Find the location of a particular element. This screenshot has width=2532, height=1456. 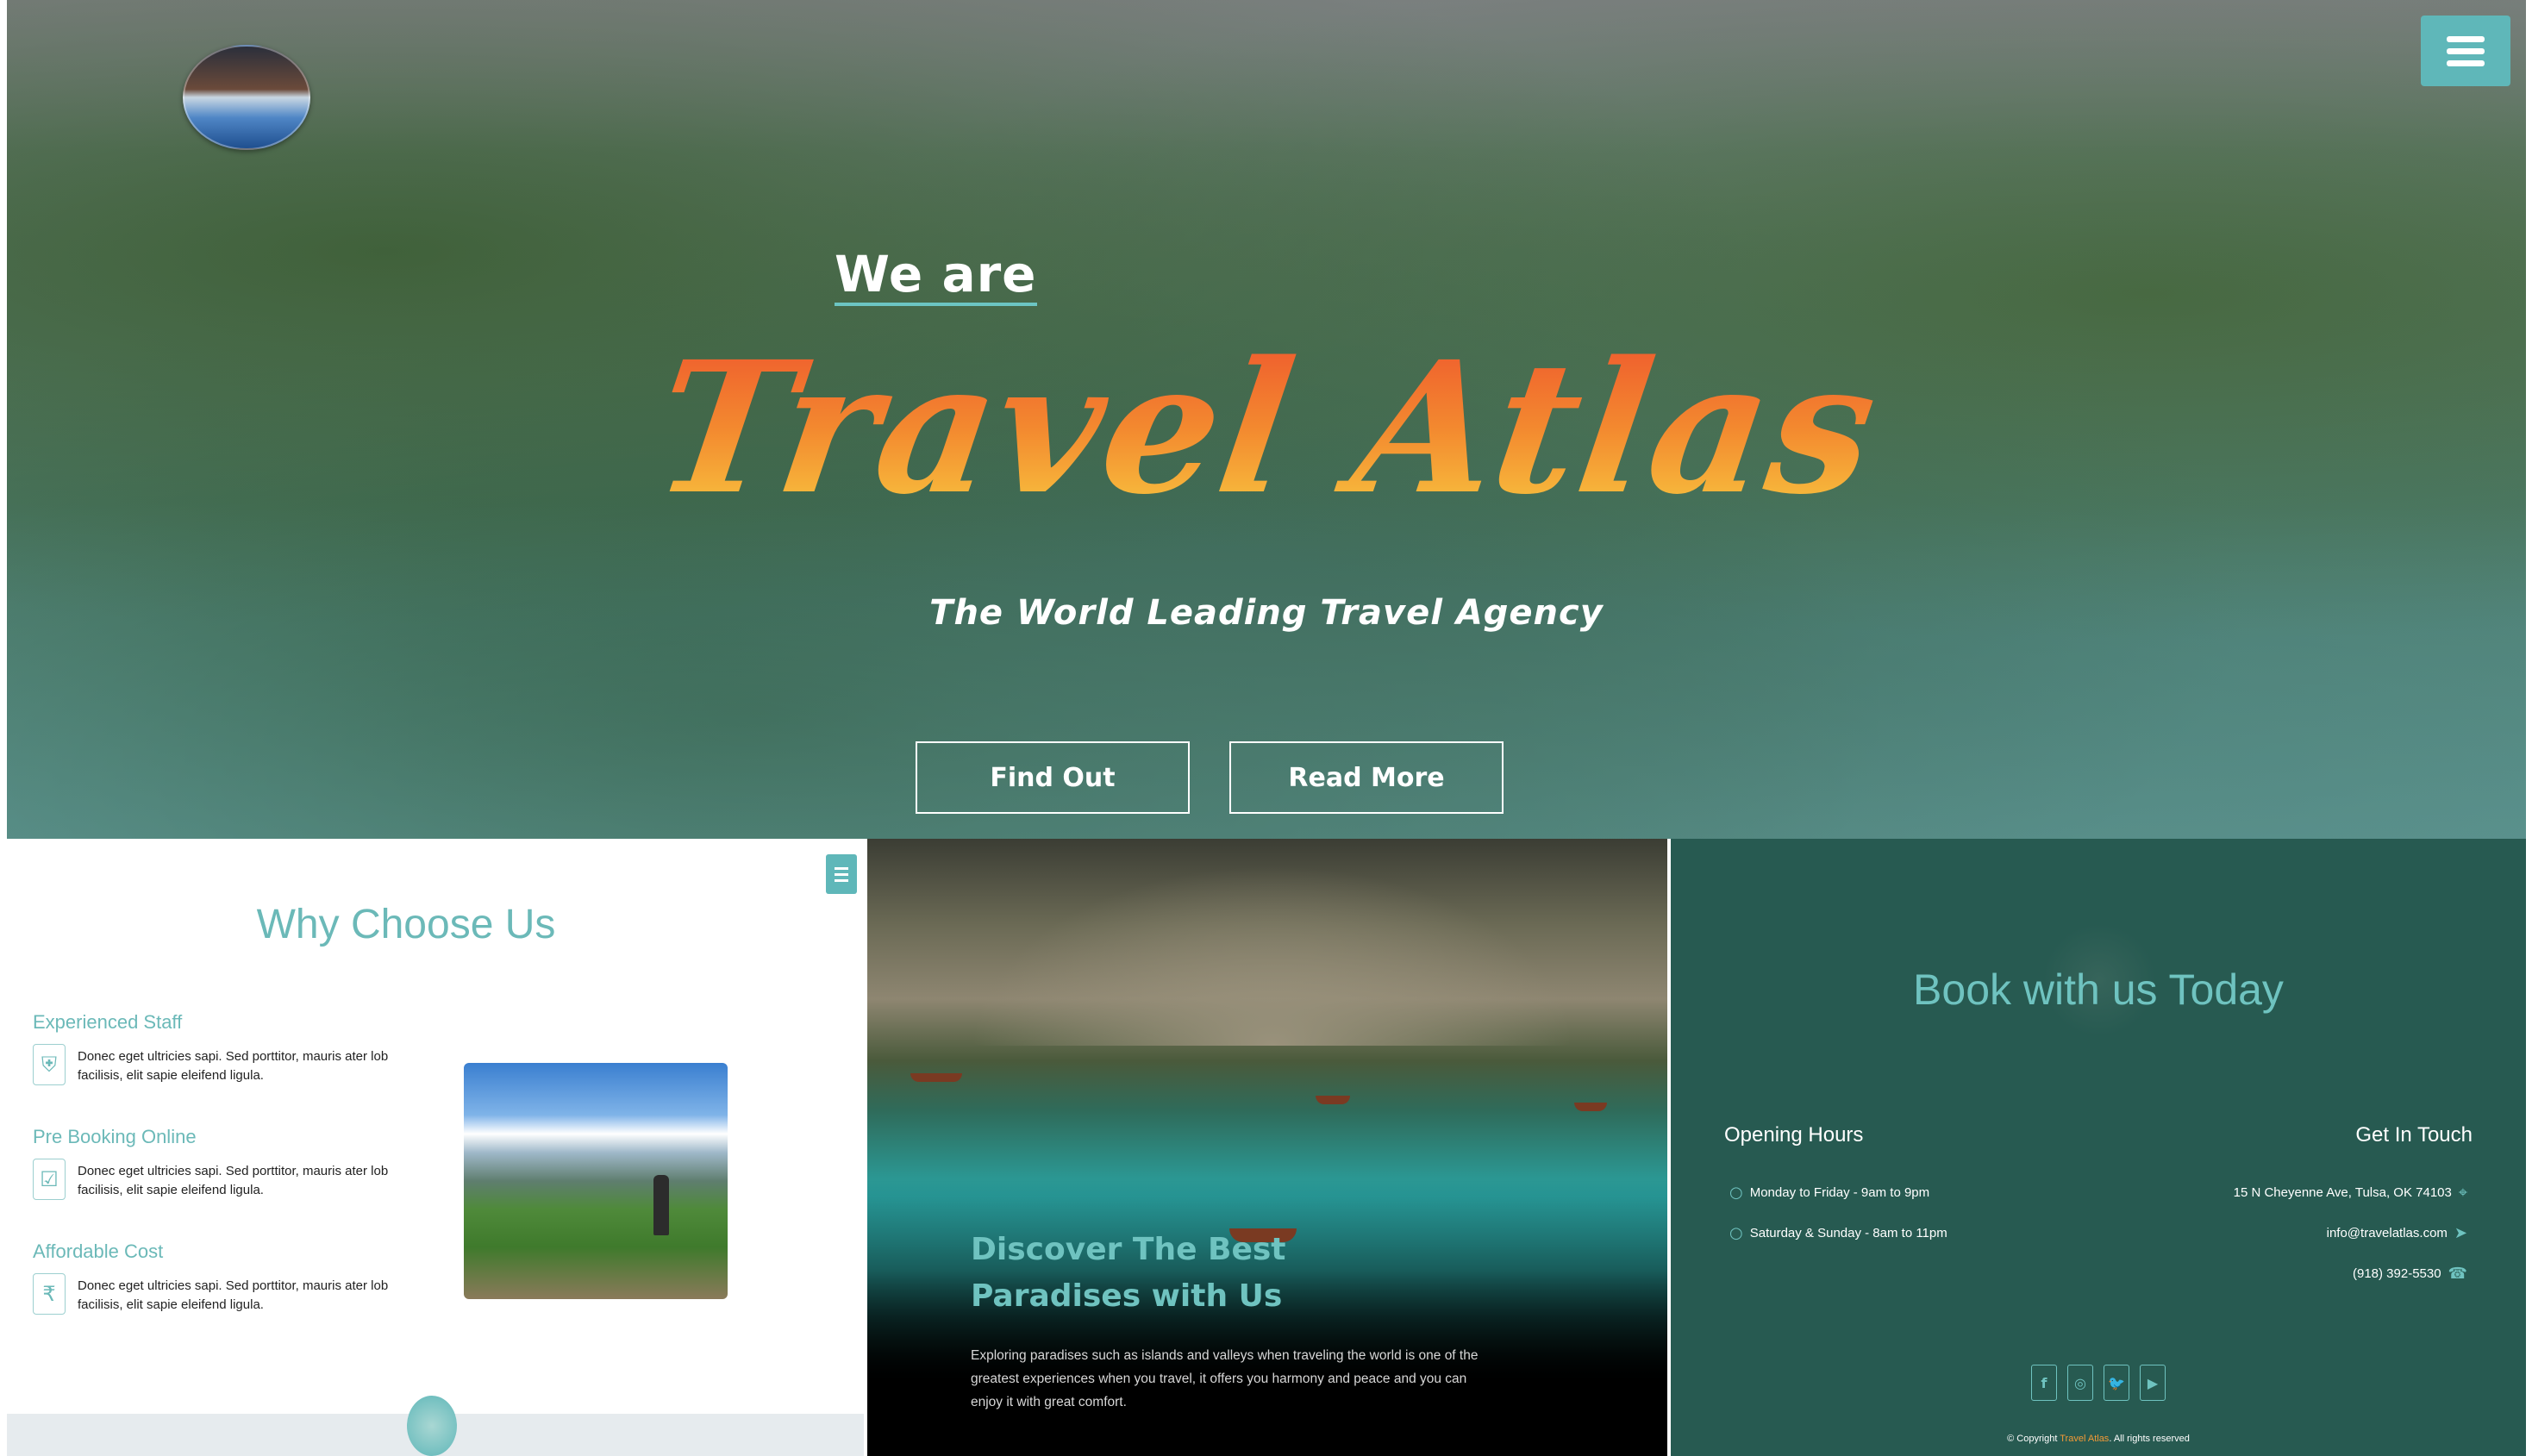

address-text: 15 N Cheyenne Ave, Tulsa, OK 74103 is located at coordinates (2342, 1193).